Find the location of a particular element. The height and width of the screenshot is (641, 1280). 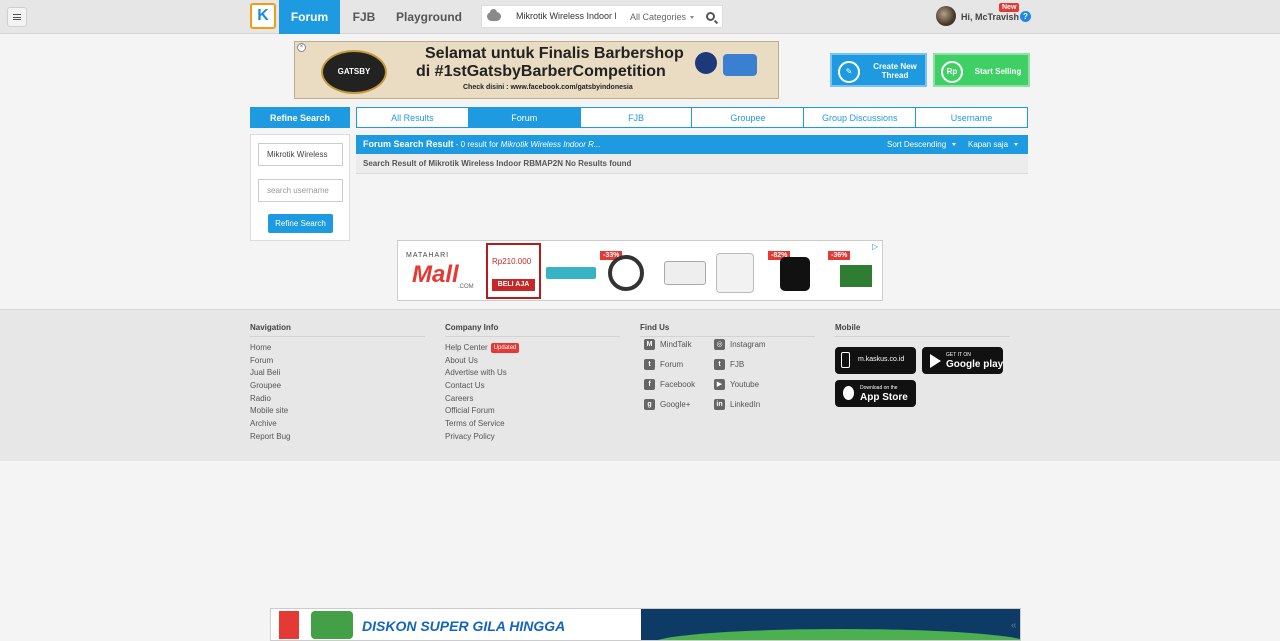

tab-group-discussions: Group Discussions is located at coordinates (860, 117).